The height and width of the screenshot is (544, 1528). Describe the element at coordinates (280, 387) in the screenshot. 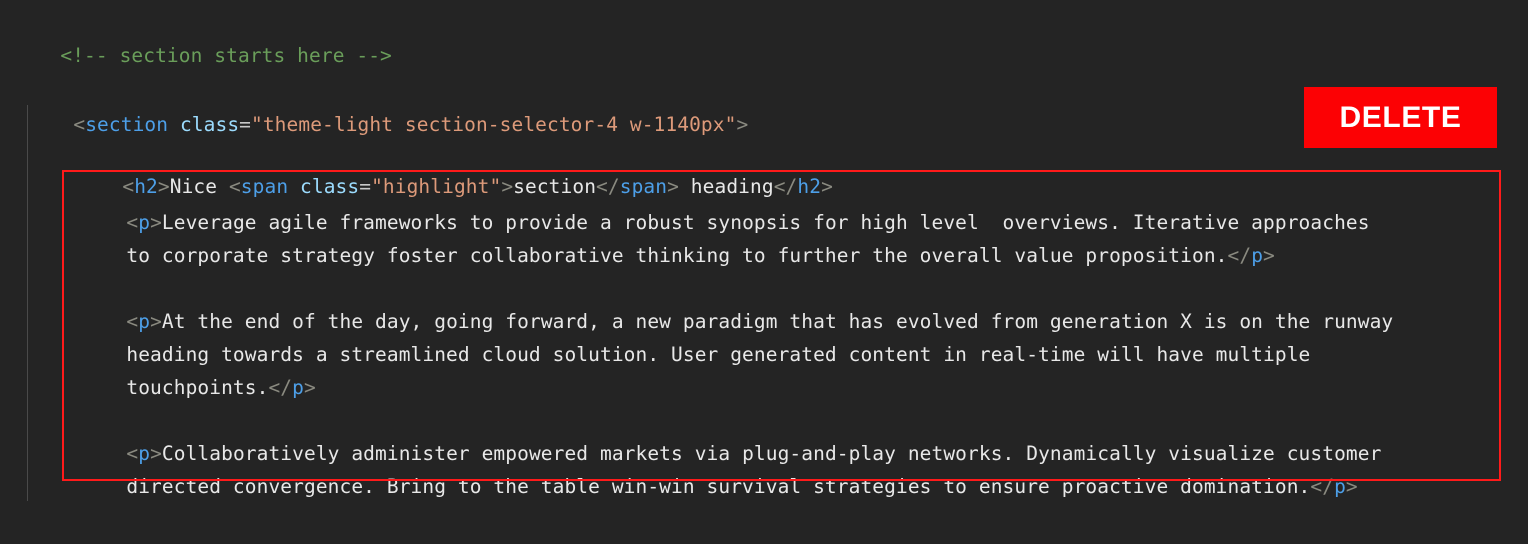

I see `p2-close-lt: </` at that location.